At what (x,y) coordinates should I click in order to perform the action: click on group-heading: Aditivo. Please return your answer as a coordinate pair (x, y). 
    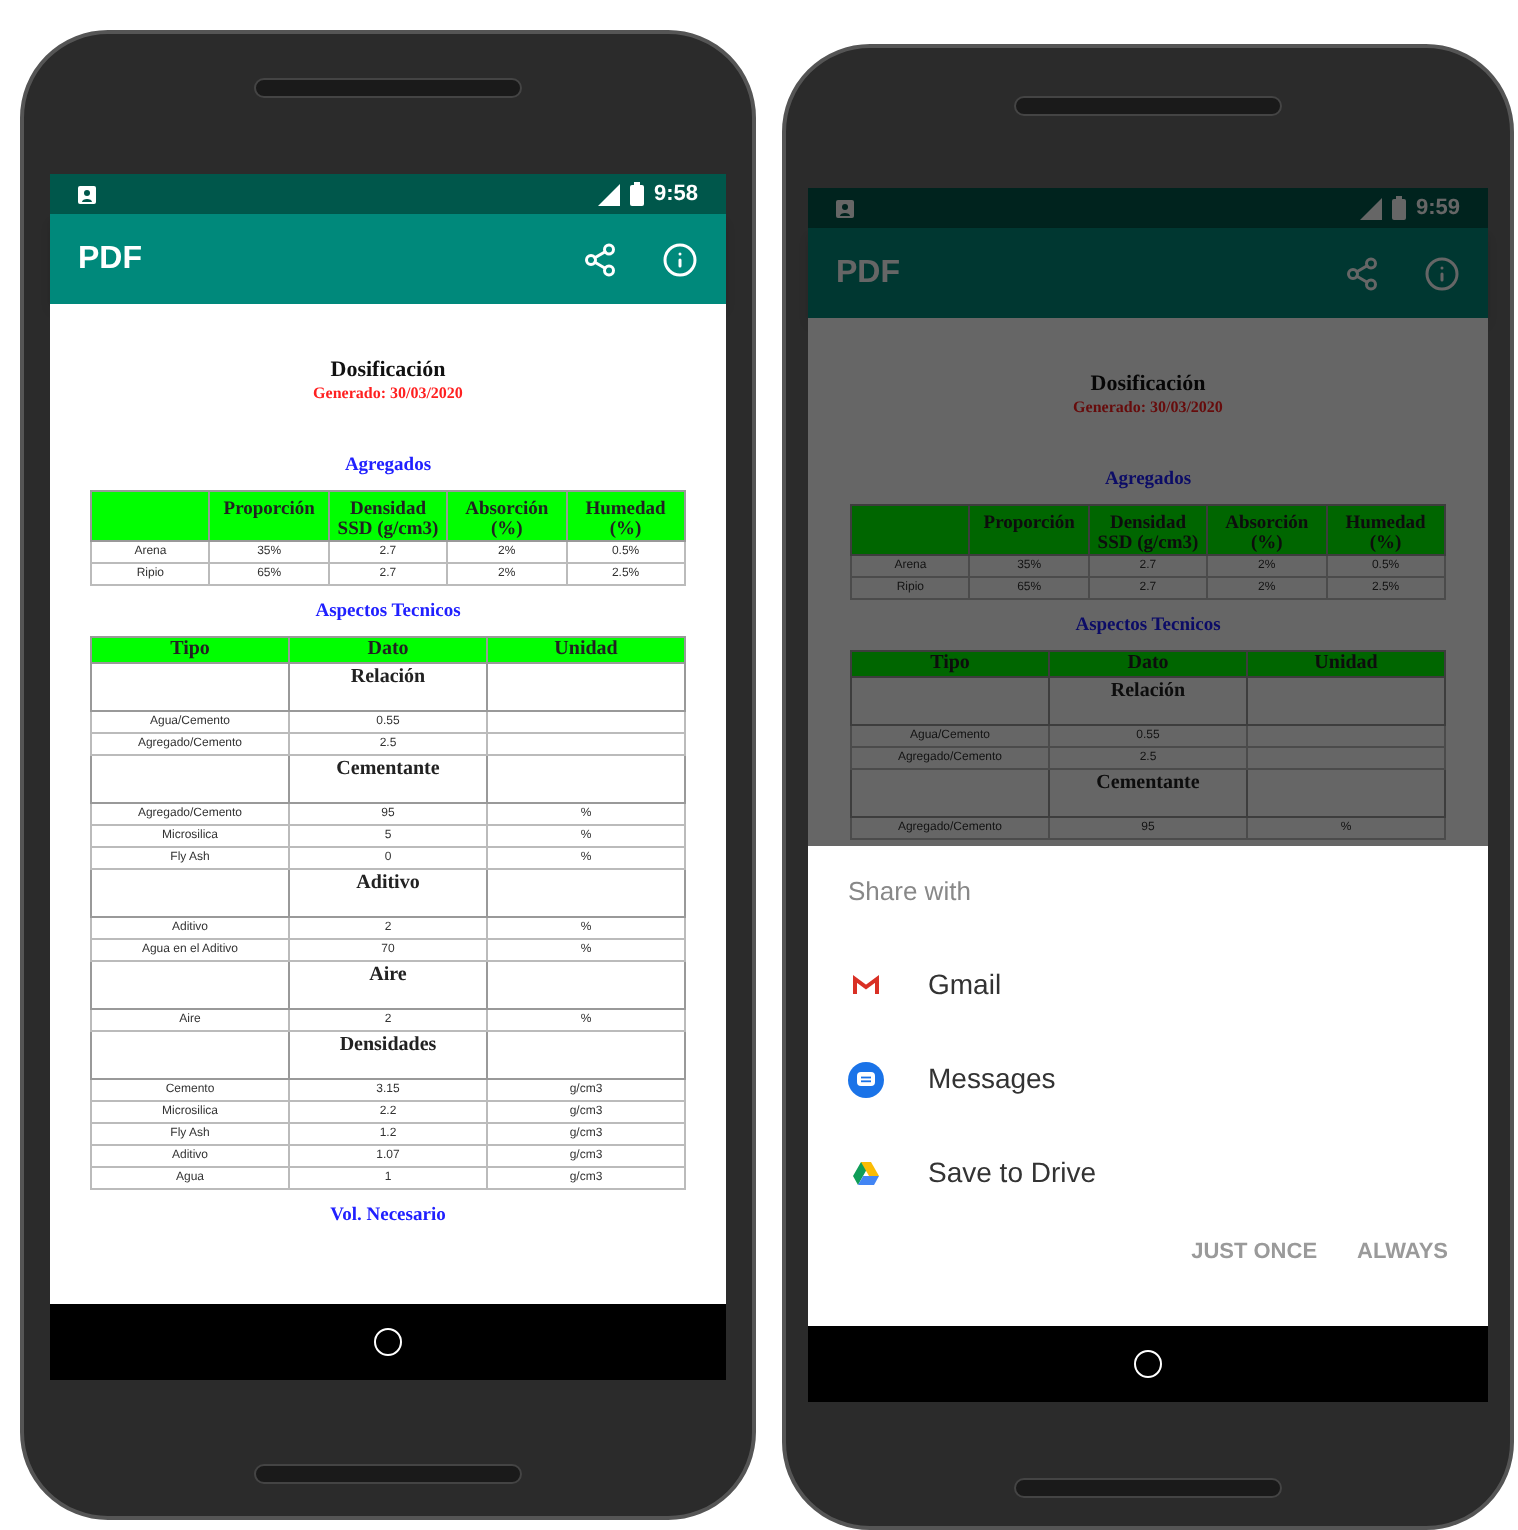
    Looking at the image, I should click on (388, 893).